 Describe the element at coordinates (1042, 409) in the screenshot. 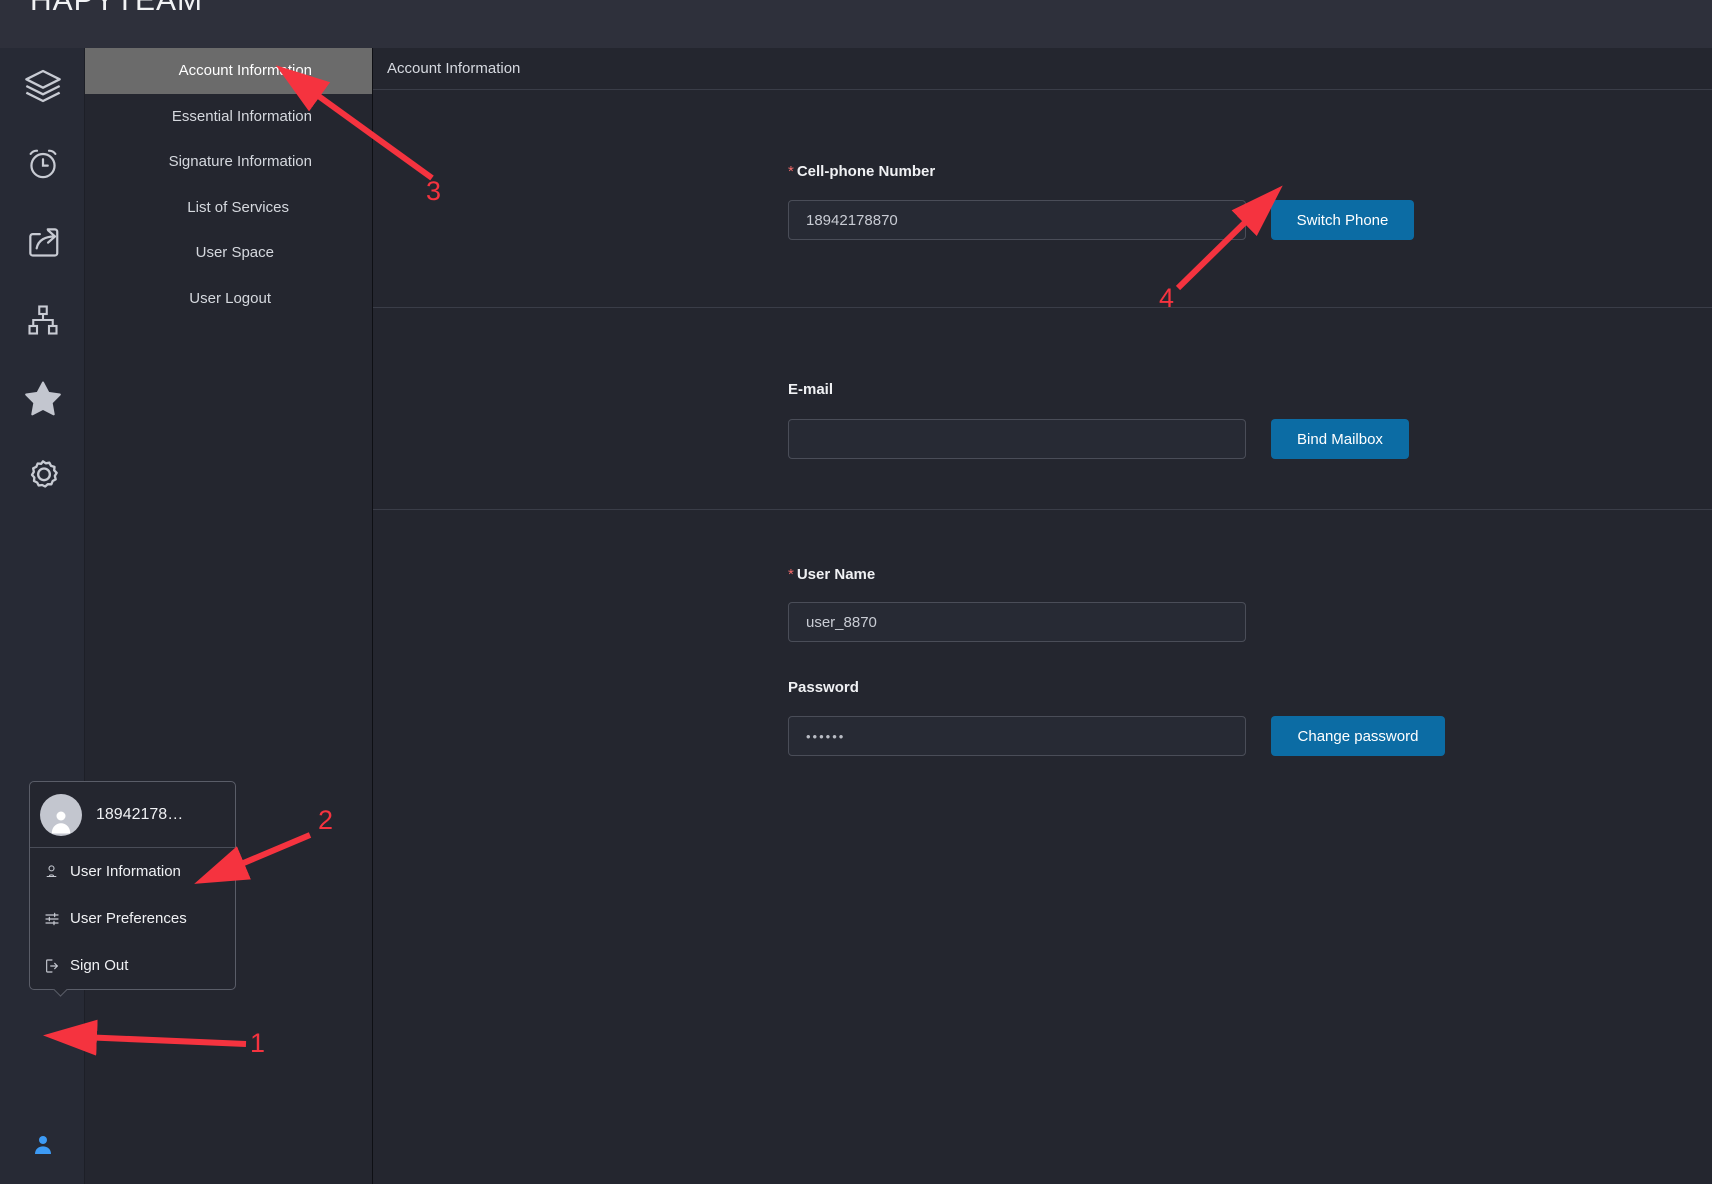

I see `section-email: E-mail Bind Mailbox` at that location.